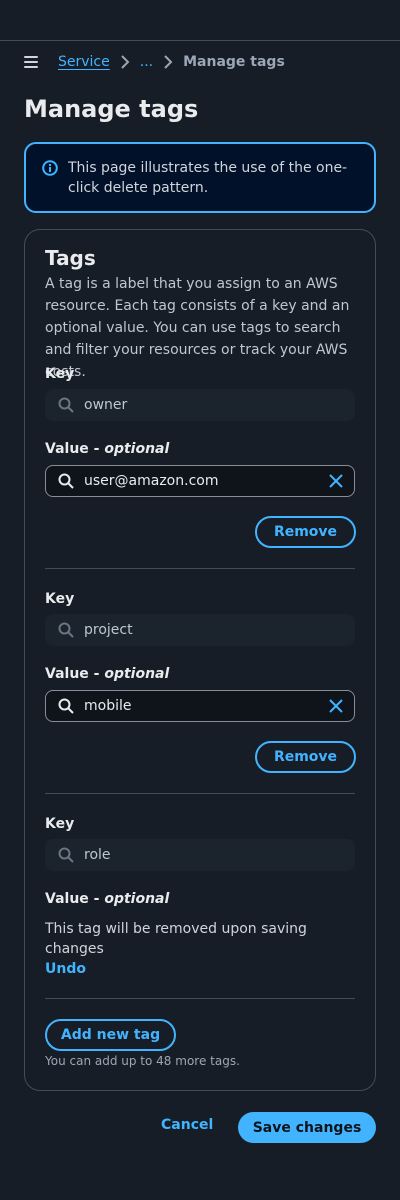 This screenshot has width=400, height=1200. Describe the element at coordinates (106, 405) in the screenshot. I see `key-value: owner` at that location.